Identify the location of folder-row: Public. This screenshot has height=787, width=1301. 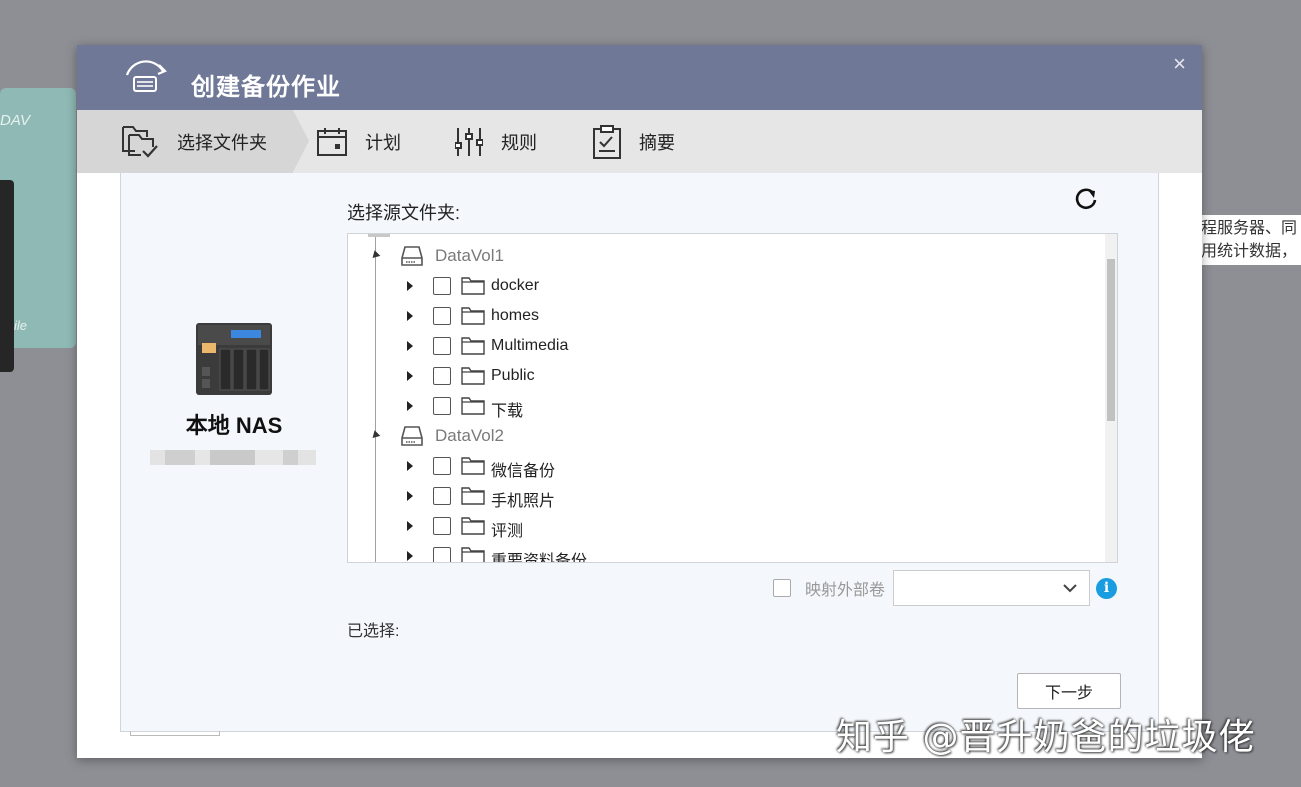
(723, 376).